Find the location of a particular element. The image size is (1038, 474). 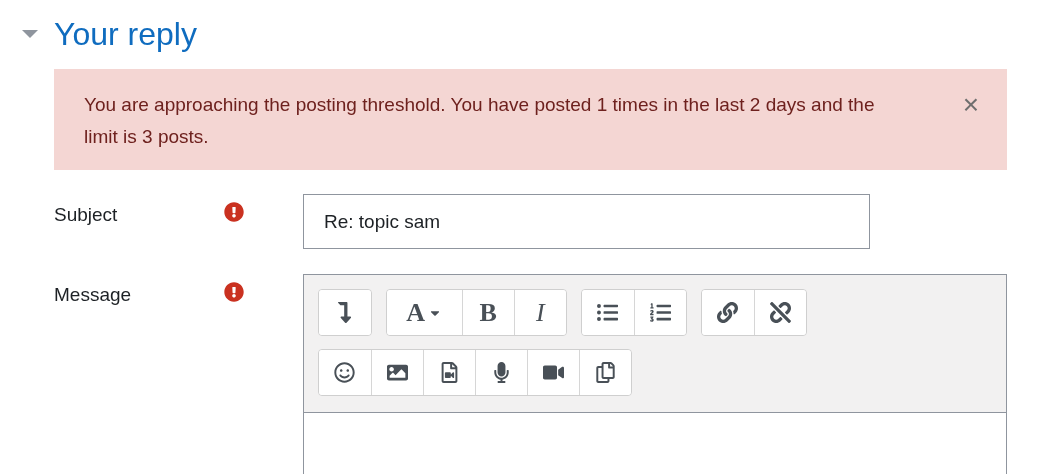

link-icon is located at coordinates (728, 312).